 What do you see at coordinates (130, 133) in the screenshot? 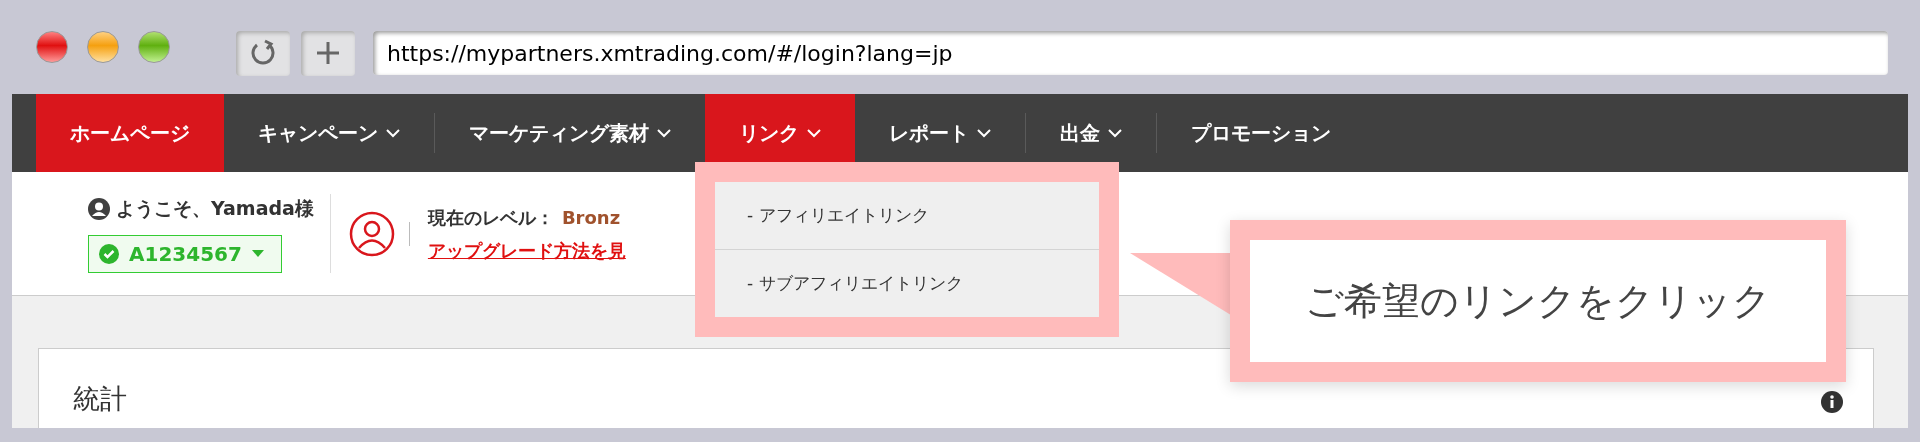
I see `nav-tab: ホームページ` at bounding box center [130, 133].